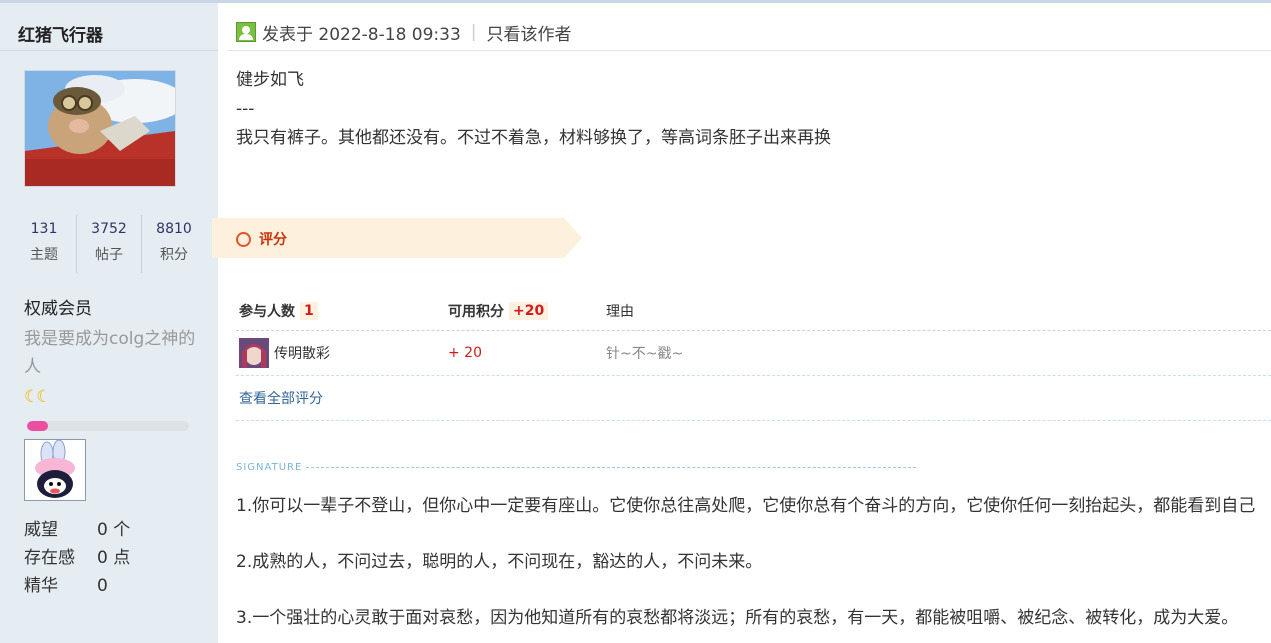  What do you see at coordinates (55, 470) in the screenshot?
I see `medal-icon` at bounding box center [55, 470].